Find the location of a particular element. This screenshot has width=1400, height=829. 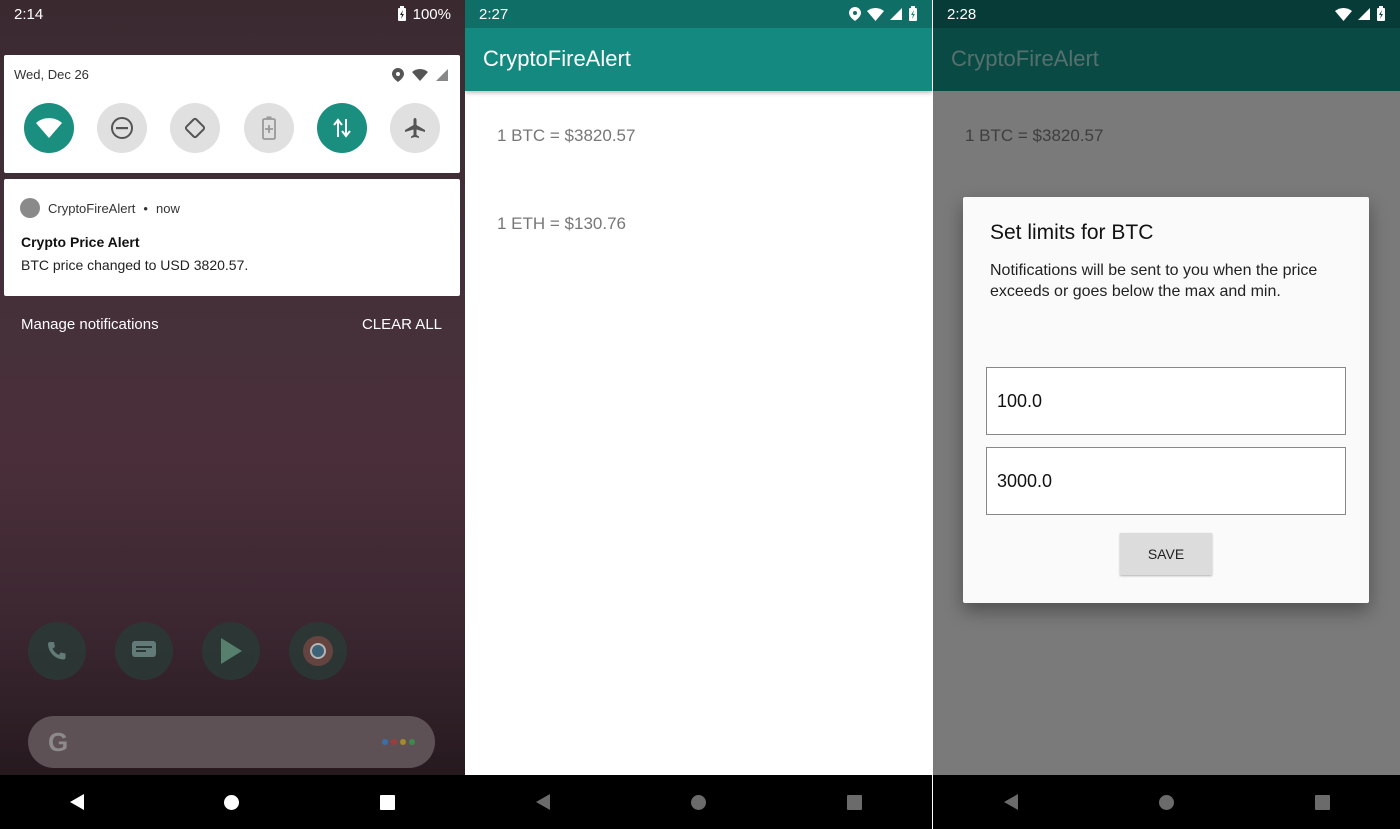

shade-actions: Manage notifications CLEAR ALL is located at coordinates (231, 324).